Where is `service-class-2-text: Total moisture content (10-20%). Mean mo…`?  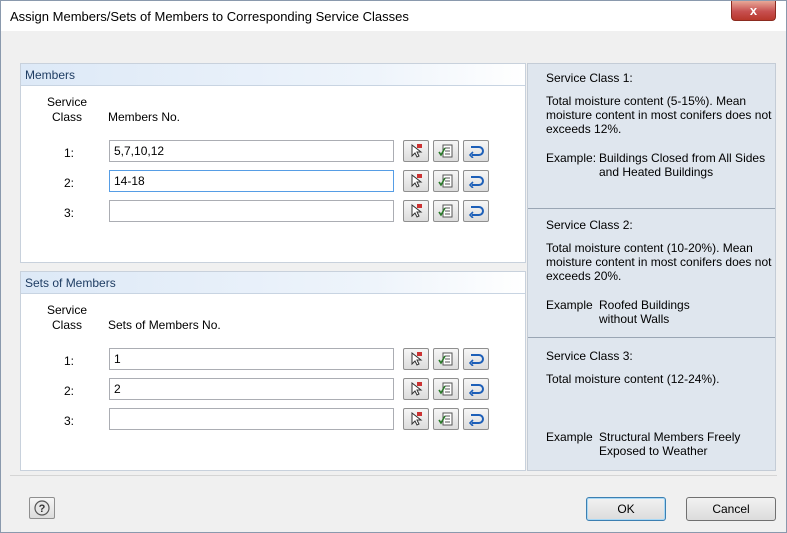 service-class-2-text: Total moisture content (10-20%). Mean mo… is located at coordinates (659, 262).